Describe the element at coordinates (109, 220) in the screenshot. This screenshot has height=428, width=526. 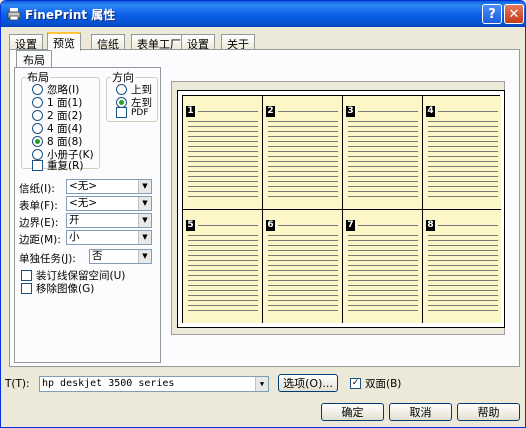
I see `border-select: 开 ▼` at that location.